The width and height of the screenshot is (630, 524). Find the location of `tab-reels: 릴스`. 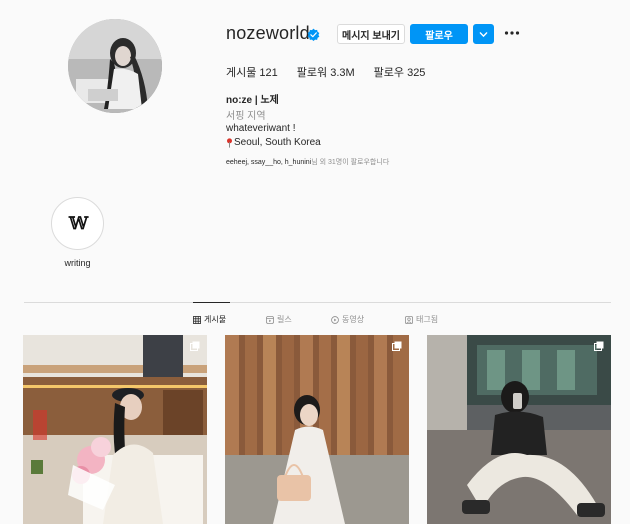

tab-reels: 릴스 is located at coordinates (279, 319).